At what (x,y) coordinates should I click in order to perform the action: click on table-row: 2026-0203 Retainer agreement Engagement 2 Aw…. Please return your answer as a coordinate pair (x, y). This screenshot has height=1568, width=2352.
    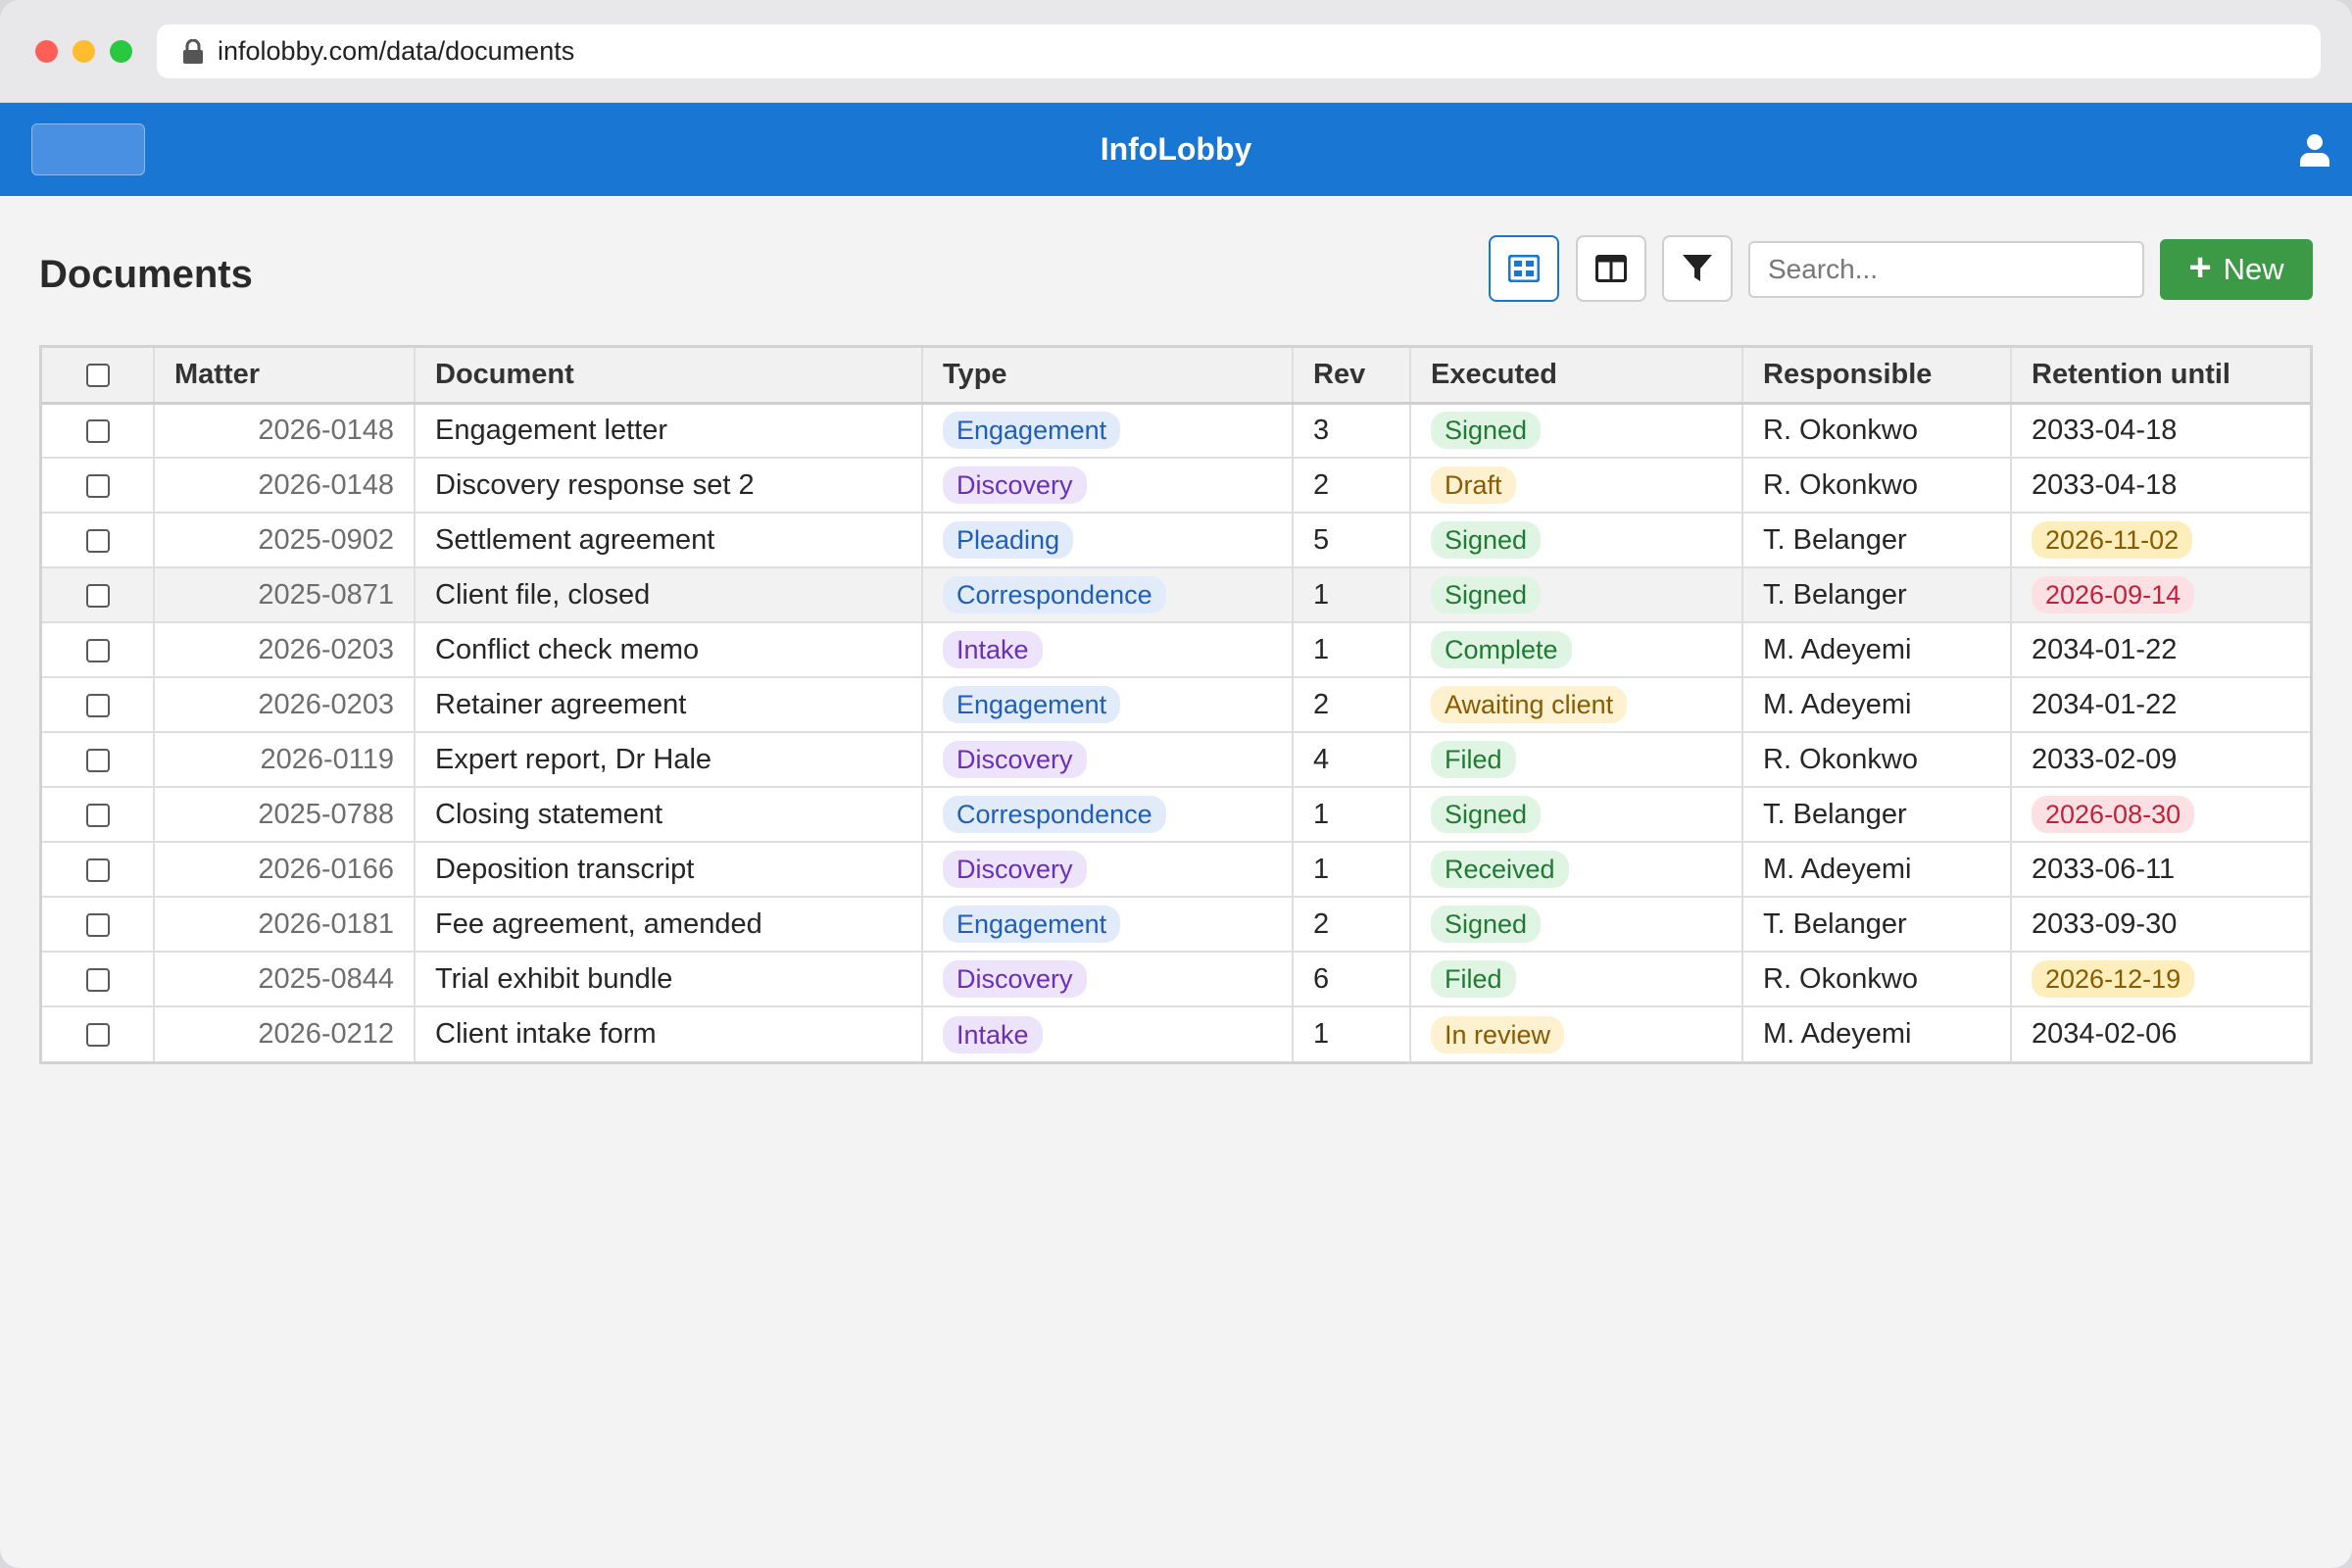
    Looking at the image, I should click on (1176, 705).